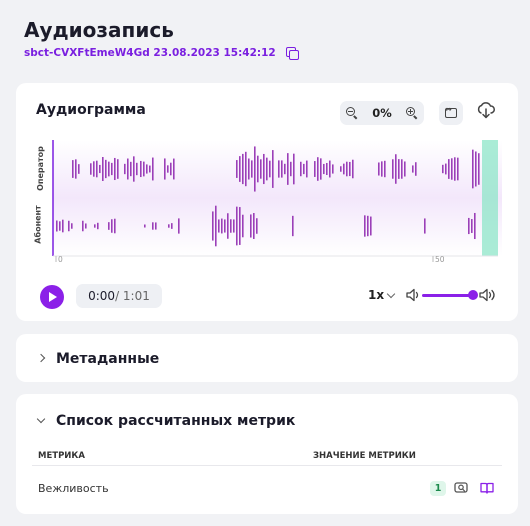  I want to click on zoom-control: 0%, so click(382, 113).